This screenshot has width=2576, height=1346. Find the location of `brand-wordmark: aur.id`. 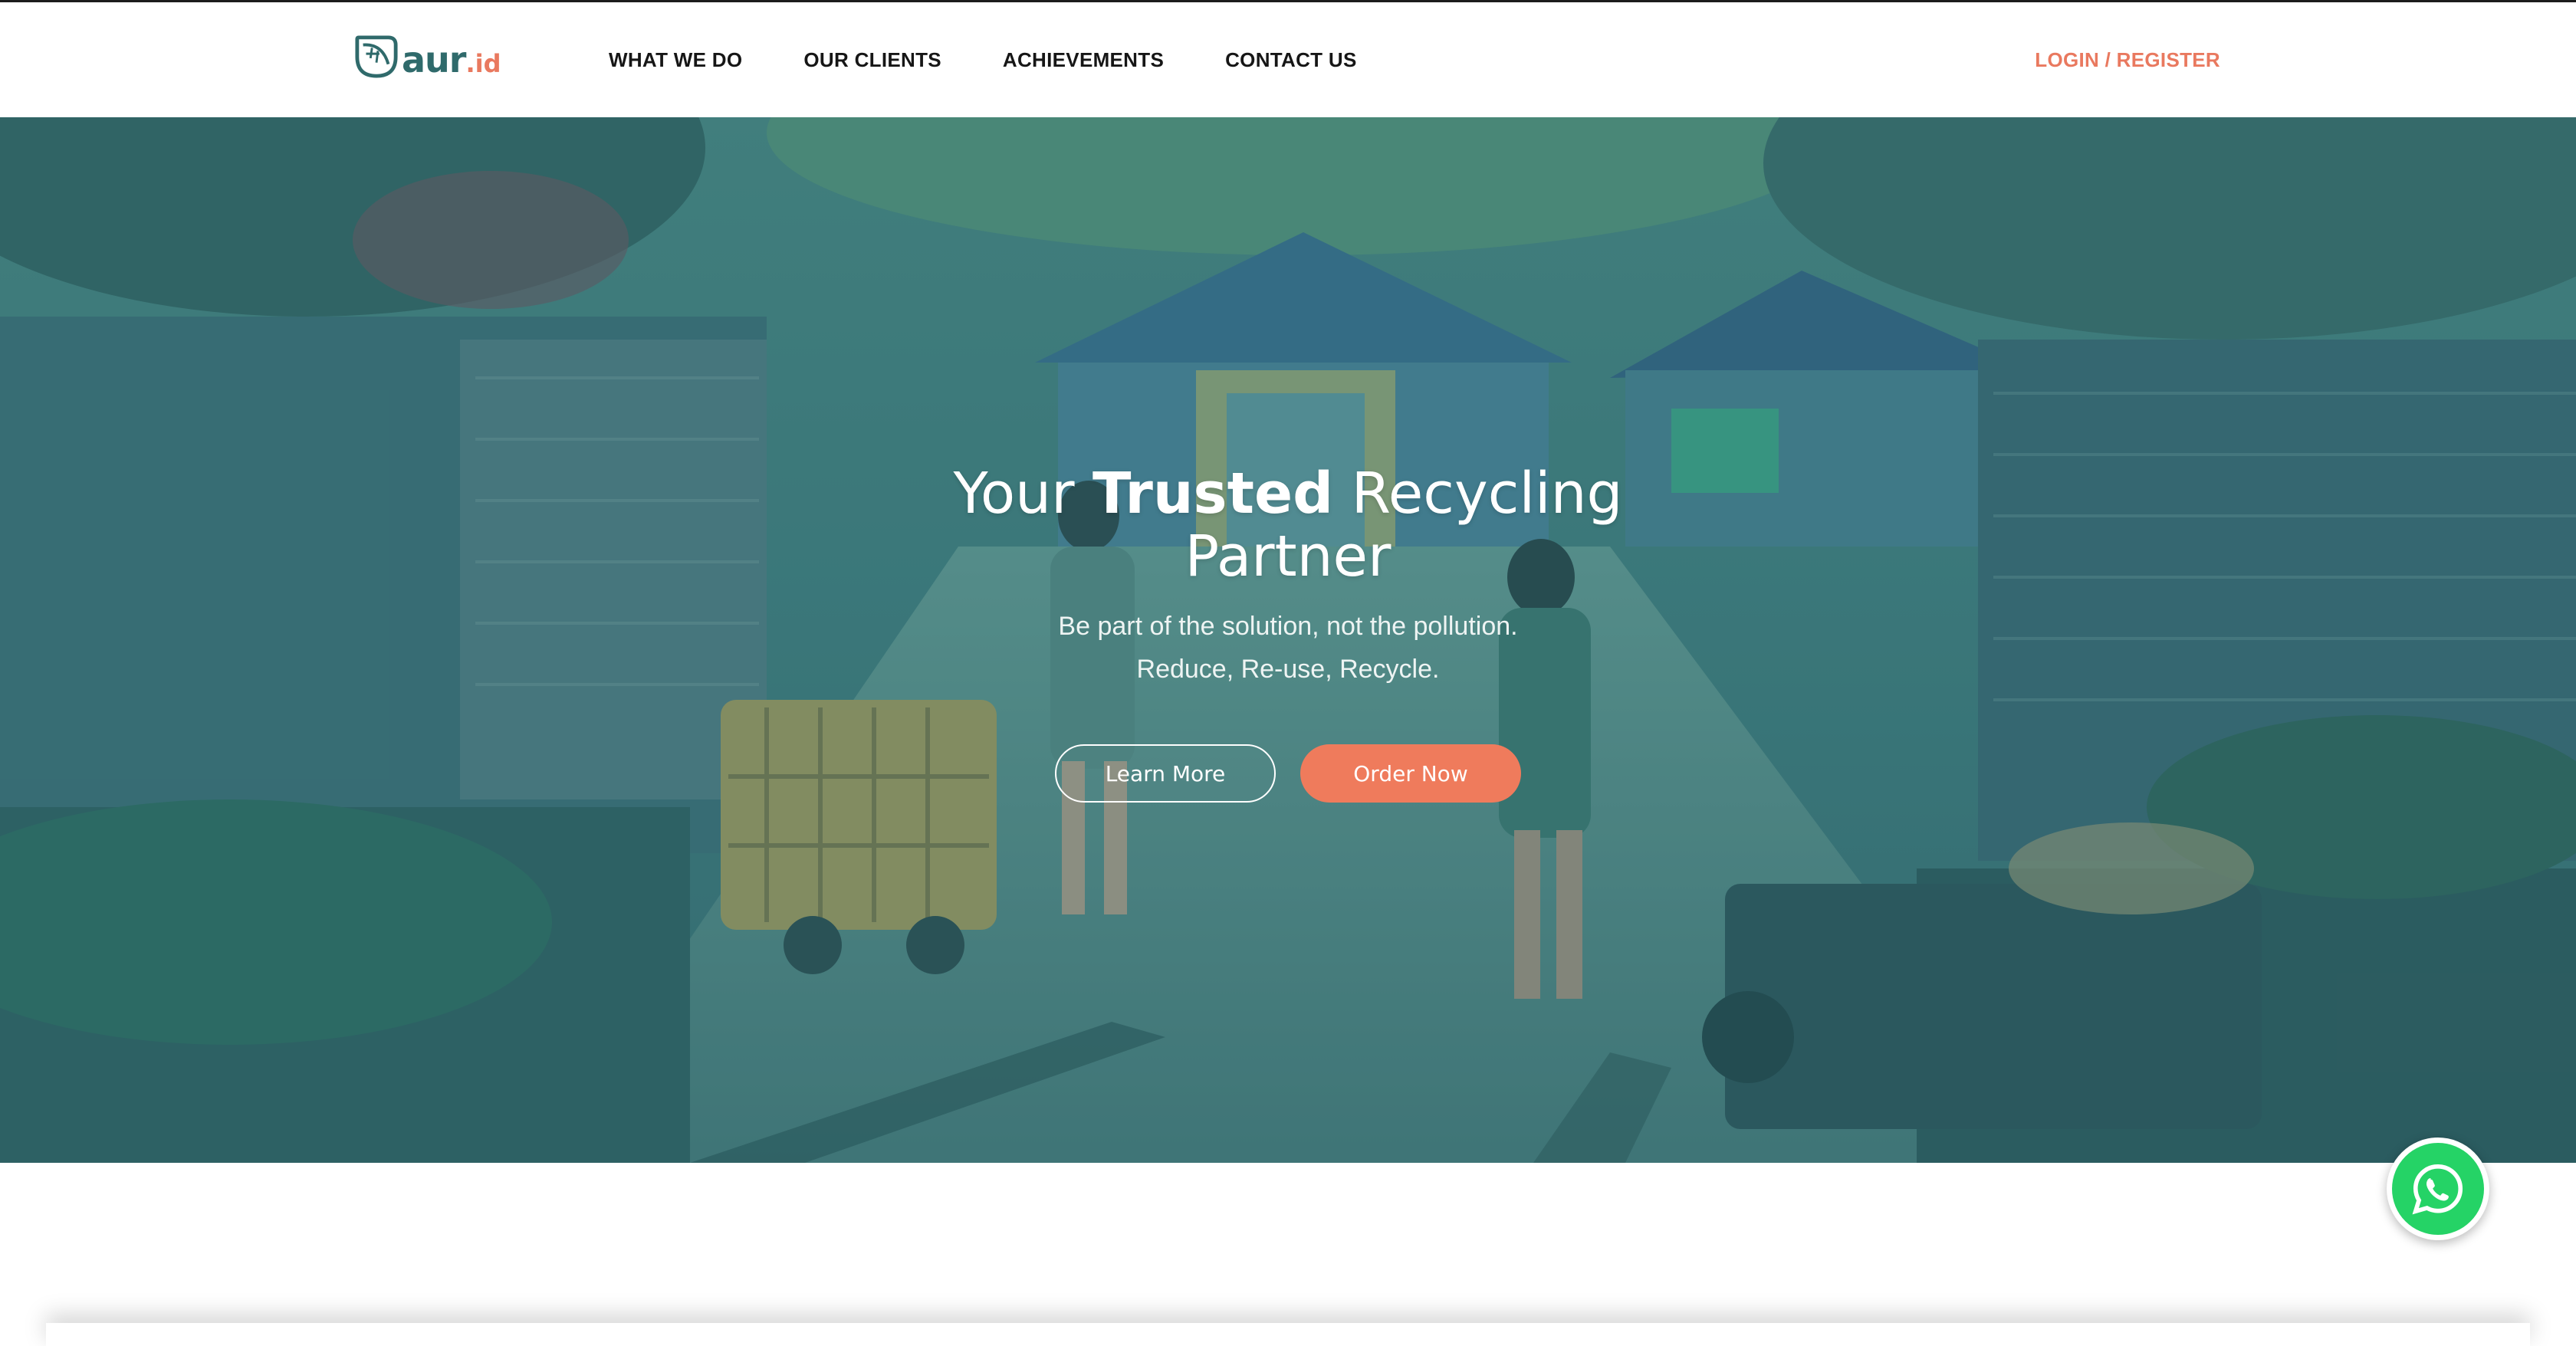

brand-wordmark: aur.id is located at coordinates (452, 59).